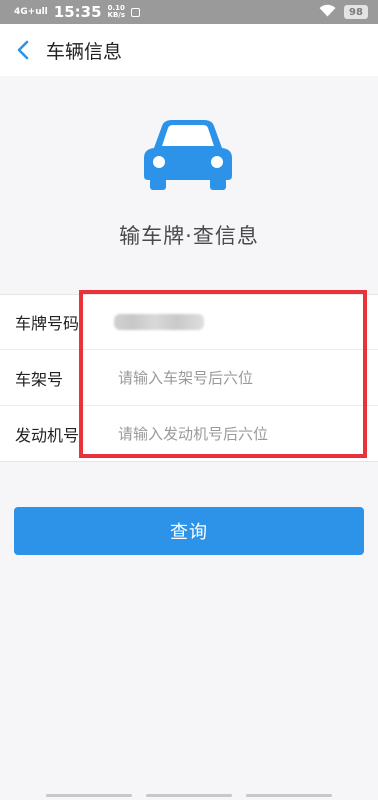  Describe the element at coordinates (116, 15) in the screenshot. I see `net-speed-unit: KB/s` at that location.